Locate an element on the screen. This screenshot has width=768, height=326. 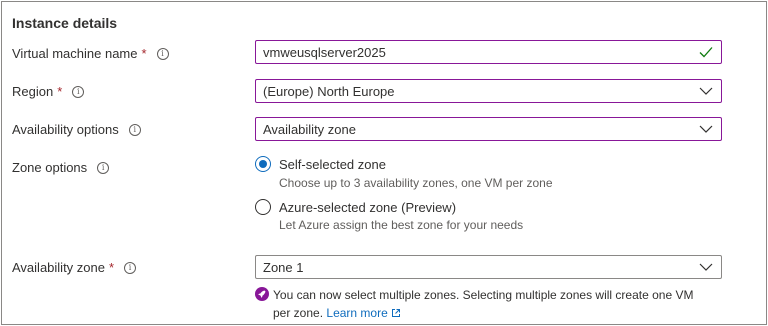
self-selected-zone-title: Self-selected zone is located at coordinates (332, 164).